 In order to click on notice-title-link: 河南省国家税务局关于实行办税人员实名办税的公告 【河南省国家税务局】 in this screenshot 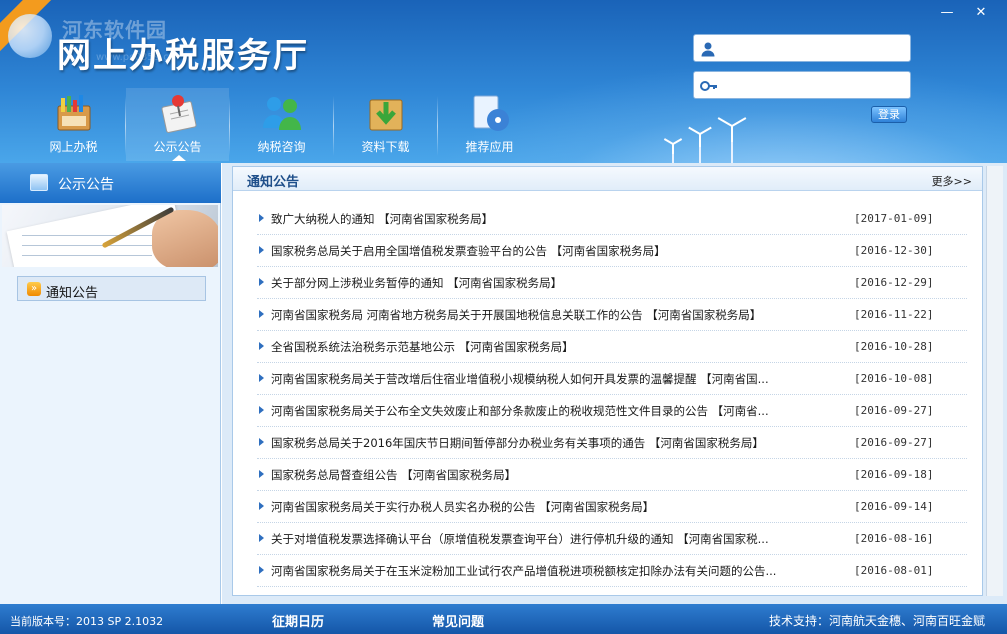, I will do `click(543, 507)`.